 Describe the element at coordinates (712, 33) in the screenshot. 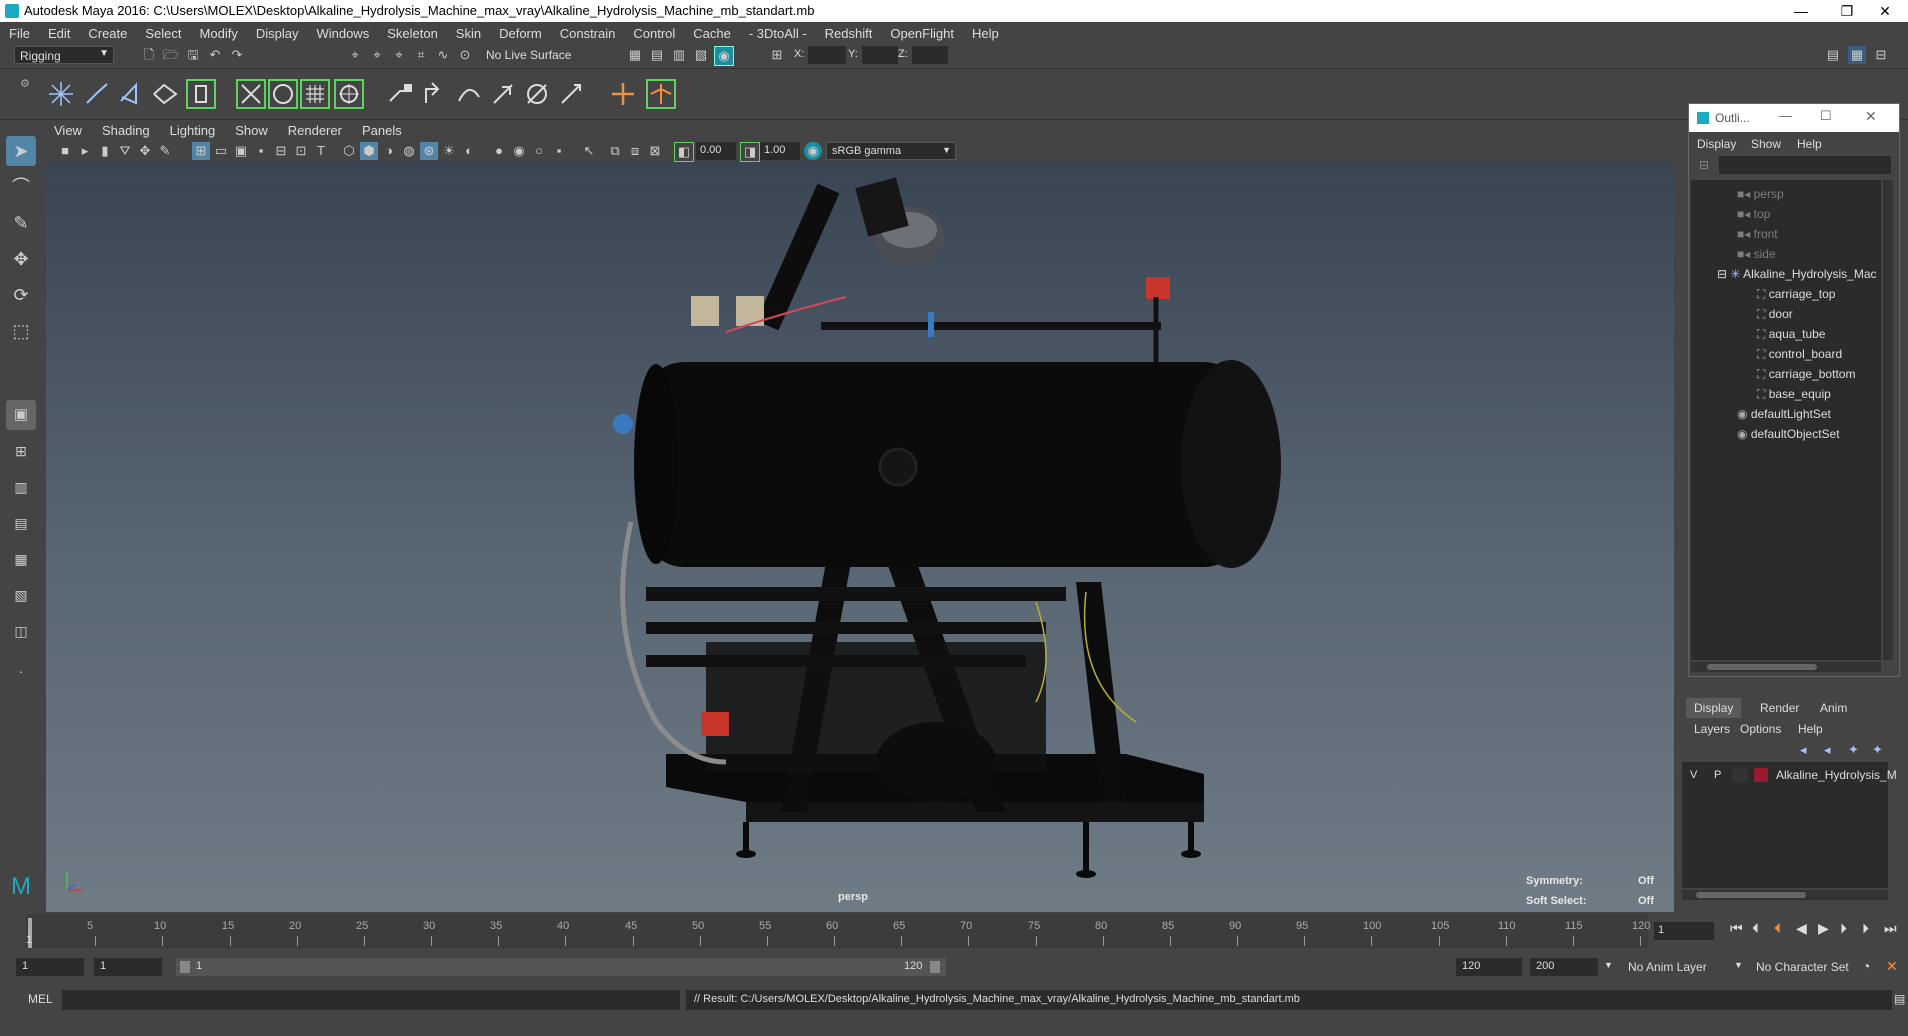

I see `menu-cache: Cache` at that location.